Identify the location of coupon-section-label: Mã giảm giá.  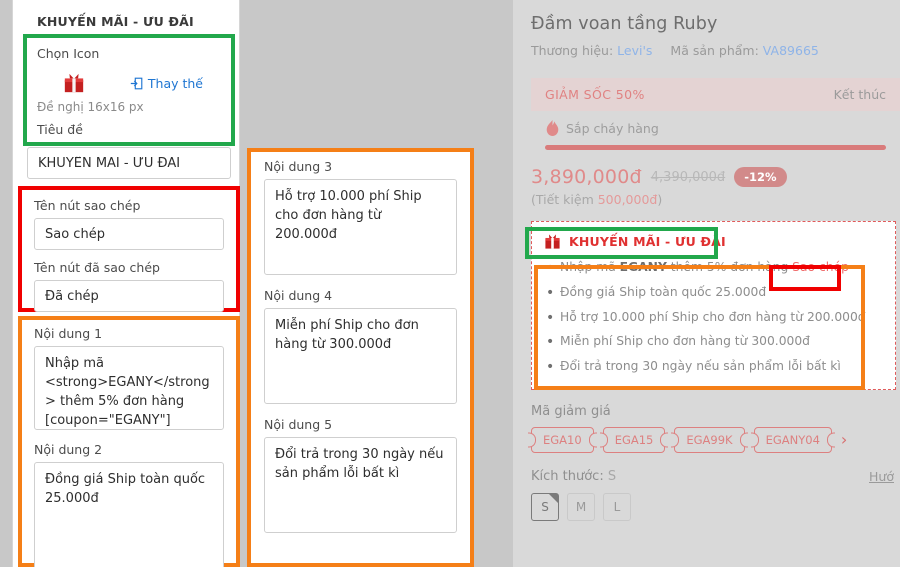
(571, 412).